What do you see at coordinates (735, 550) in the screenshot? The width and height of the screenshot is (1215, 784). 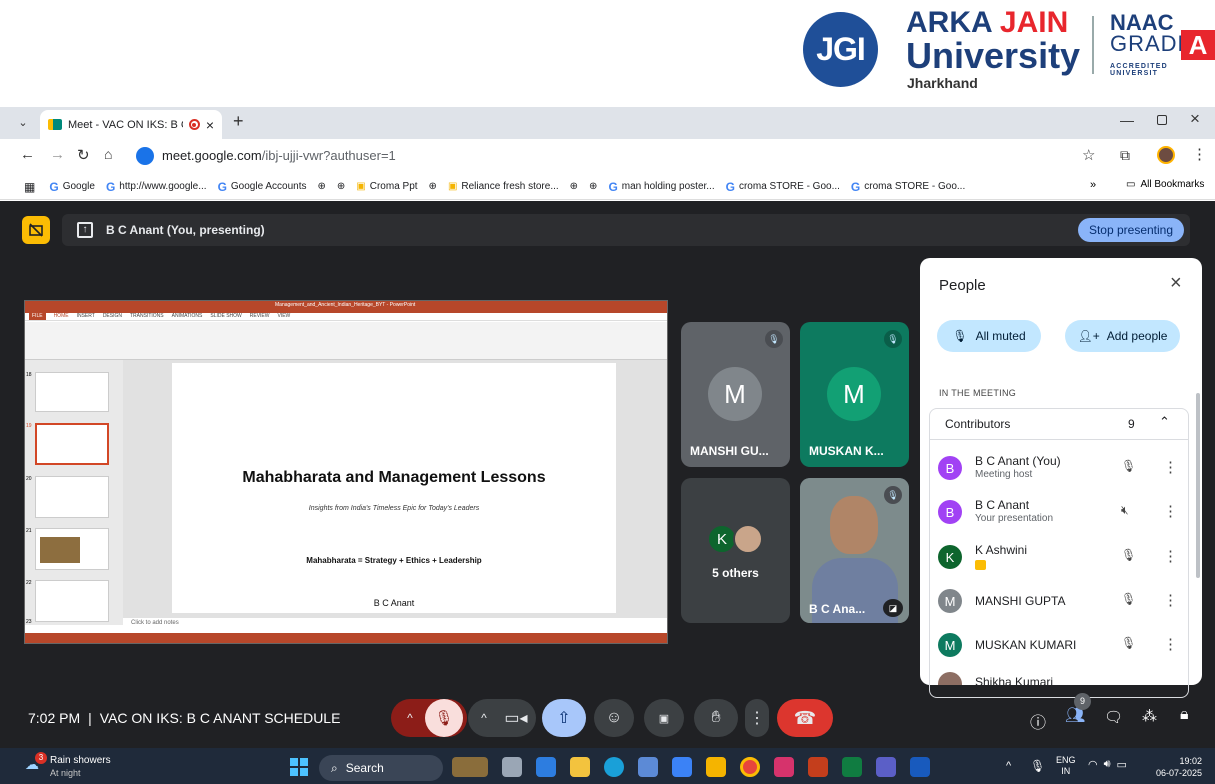 I see `others-tile: K 5 others` at bounding box center [735, 550].